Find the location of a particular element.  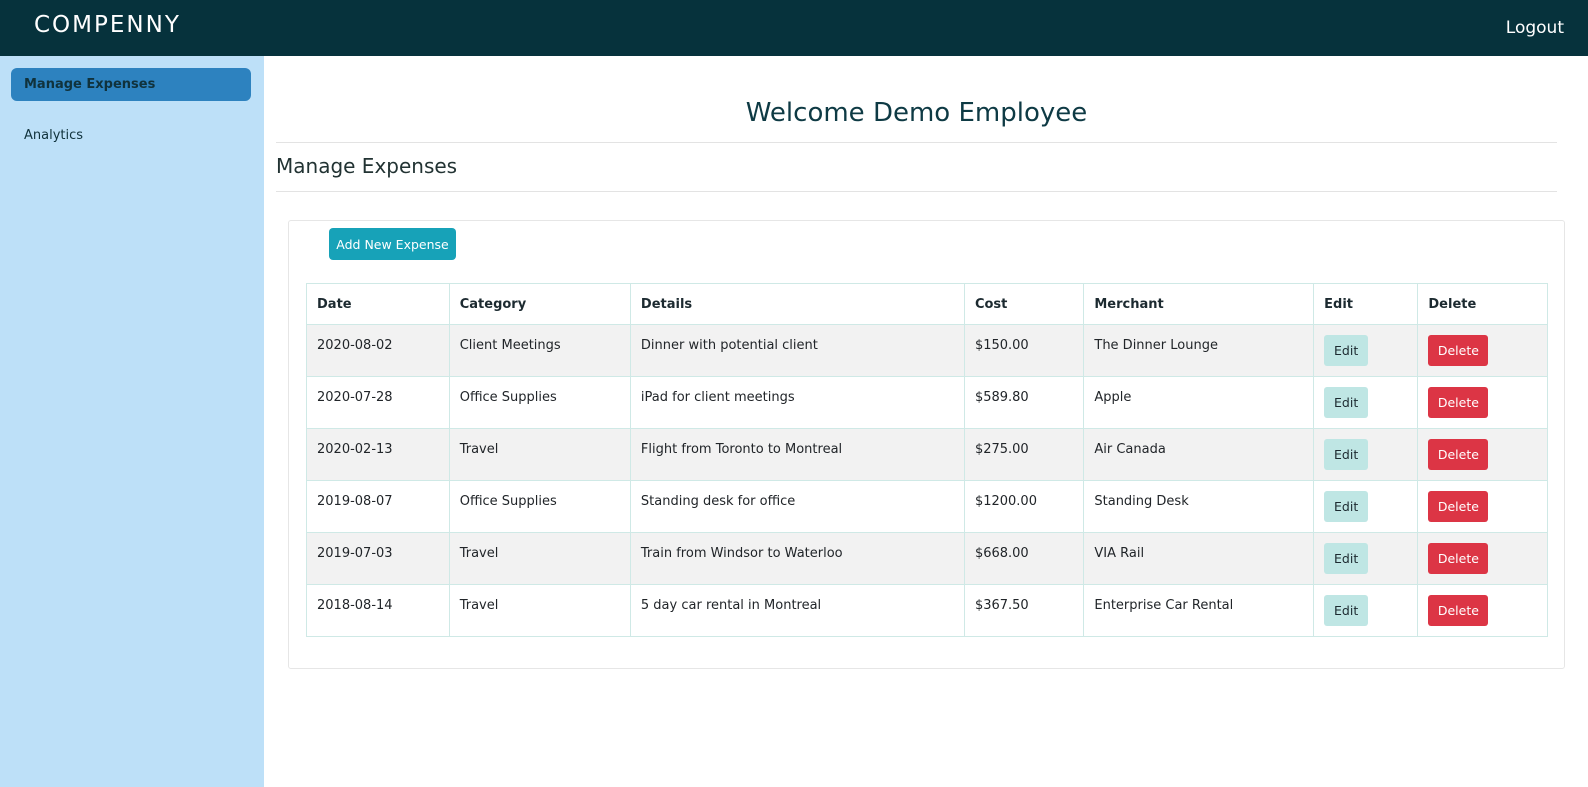

cell-date: 2019-08-07 is located at coordinates (378, 506).